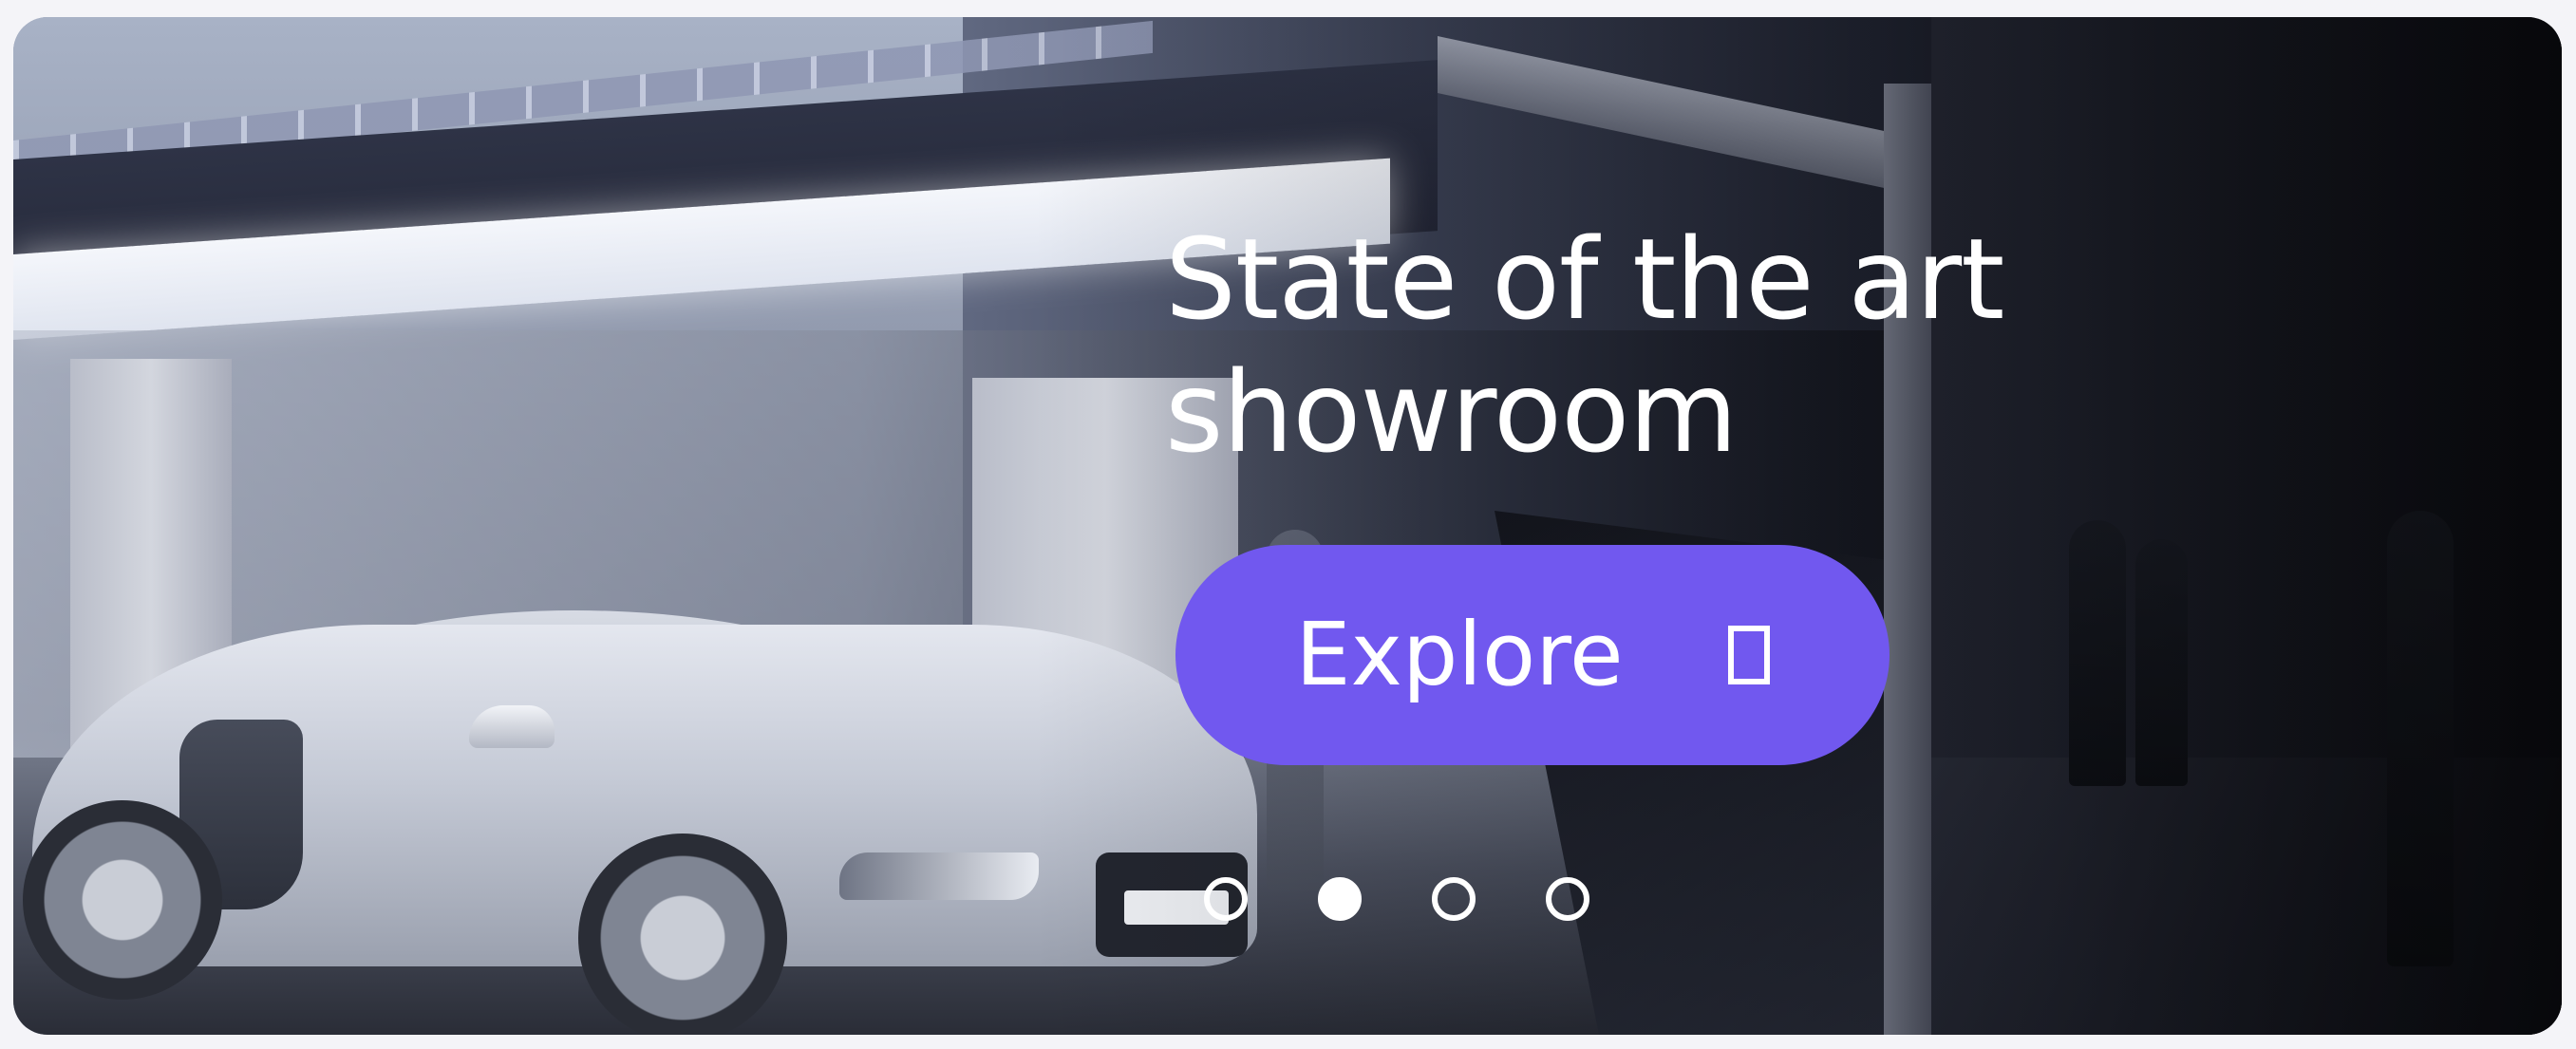  I want to click on explore-button-label: Explore, so click(1459, 654).